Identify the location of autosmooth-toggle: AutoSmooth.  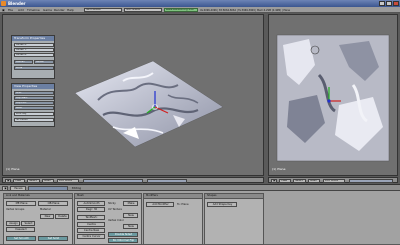
(91, 203).